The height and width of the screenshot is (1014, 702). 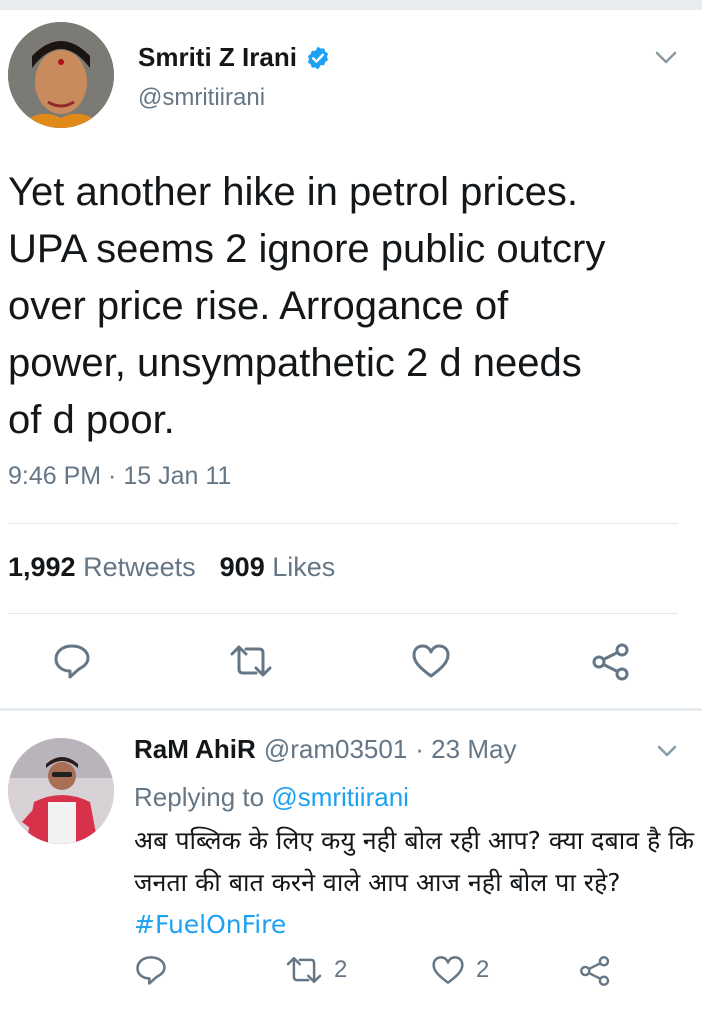 What do you see at coordinates (42, 567) in the screenshot?
I see `retweets-count: 1,992` at bounding box center [42, 567].